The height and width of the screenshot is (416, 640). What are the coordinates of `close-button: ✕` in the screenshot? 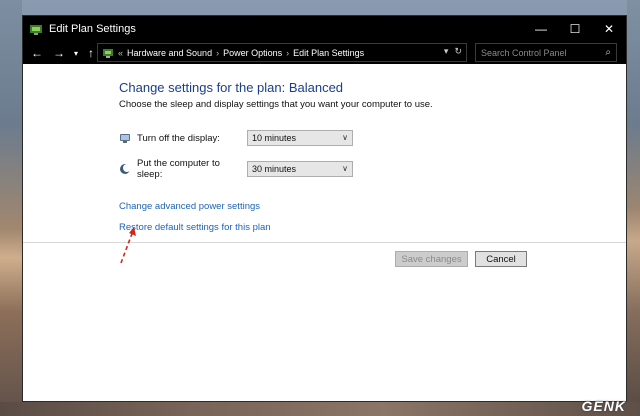 It's located at (609, 29).